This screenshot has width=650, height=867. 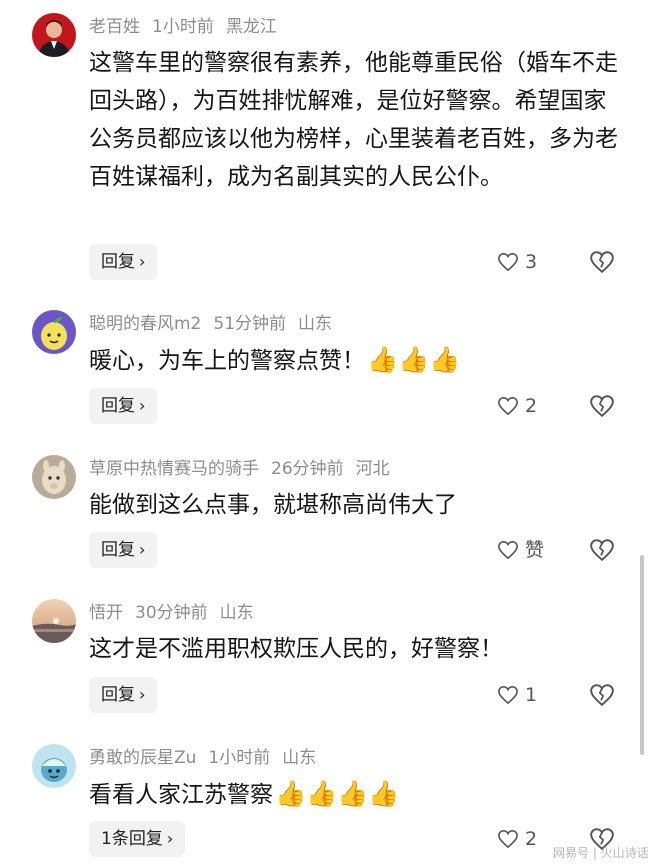 I want to click on alpaca-icon, so click(x=54, y=477).